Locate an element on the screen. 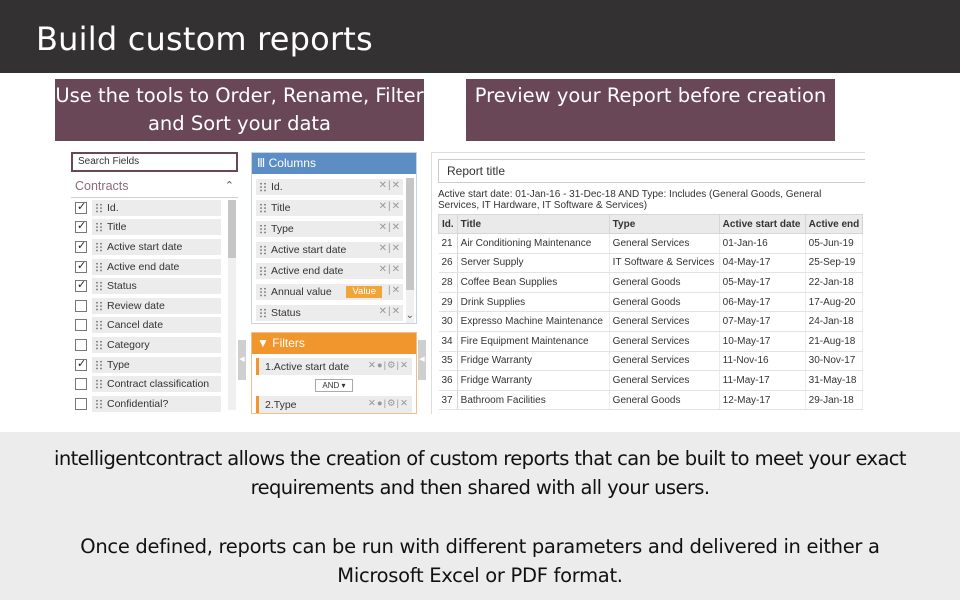 This screenshot has width=960, height=600. chevron-up-icon: ⌃ is located at coordinates (229, 186).